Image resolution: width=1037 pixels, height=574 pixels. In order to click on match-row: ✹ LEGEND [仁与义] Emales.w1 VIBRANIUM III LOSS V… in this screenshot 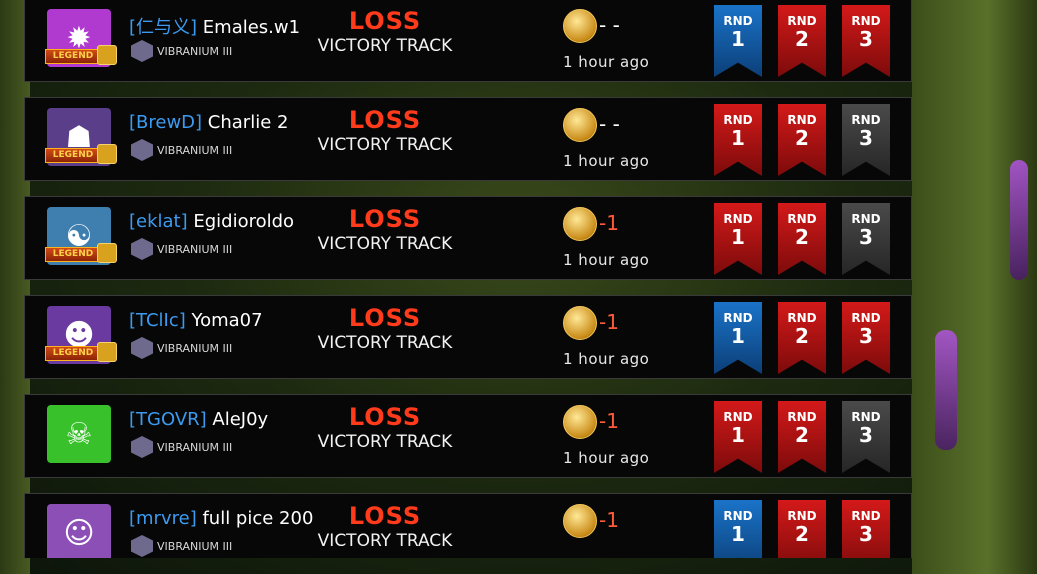, I will do `click(468, 41)`.